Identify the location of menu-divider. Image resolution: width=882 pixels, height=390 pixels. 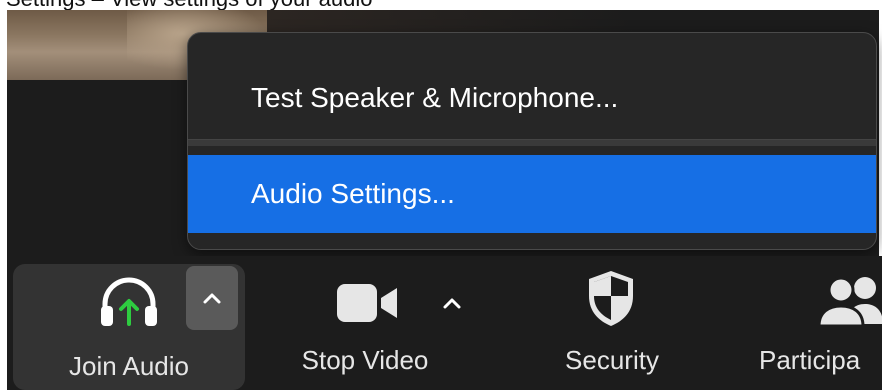
(532, 142).